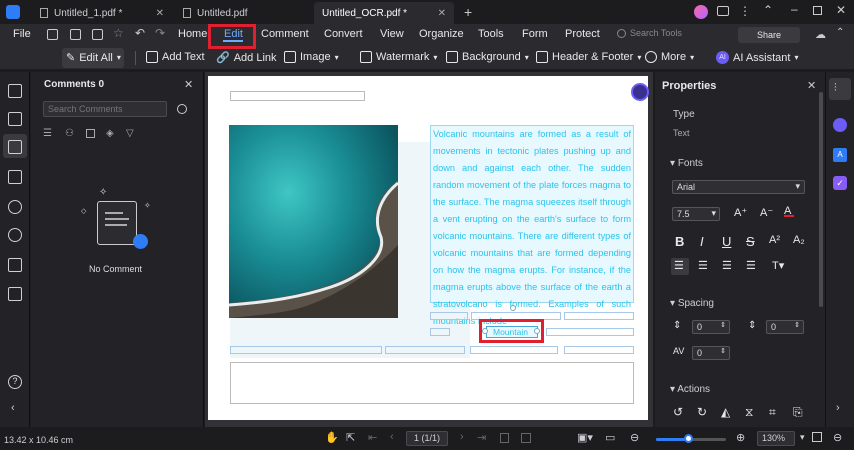 The height and width of the screenshot is (450, 854). What do you see at coordinates (15, 265) in the screenshot?
I see `stack-icon` at bounding box center [15, 265].